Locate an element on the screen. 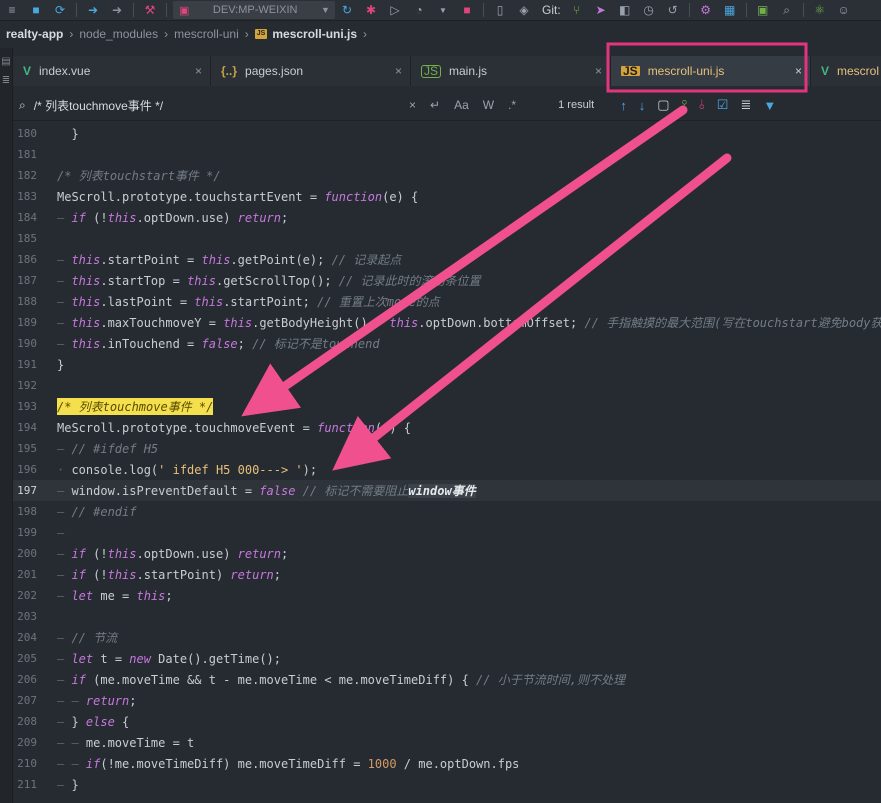 This screenshot has width=881, height=803. enter-icon: ↵ is located at coordinates (435, 105).